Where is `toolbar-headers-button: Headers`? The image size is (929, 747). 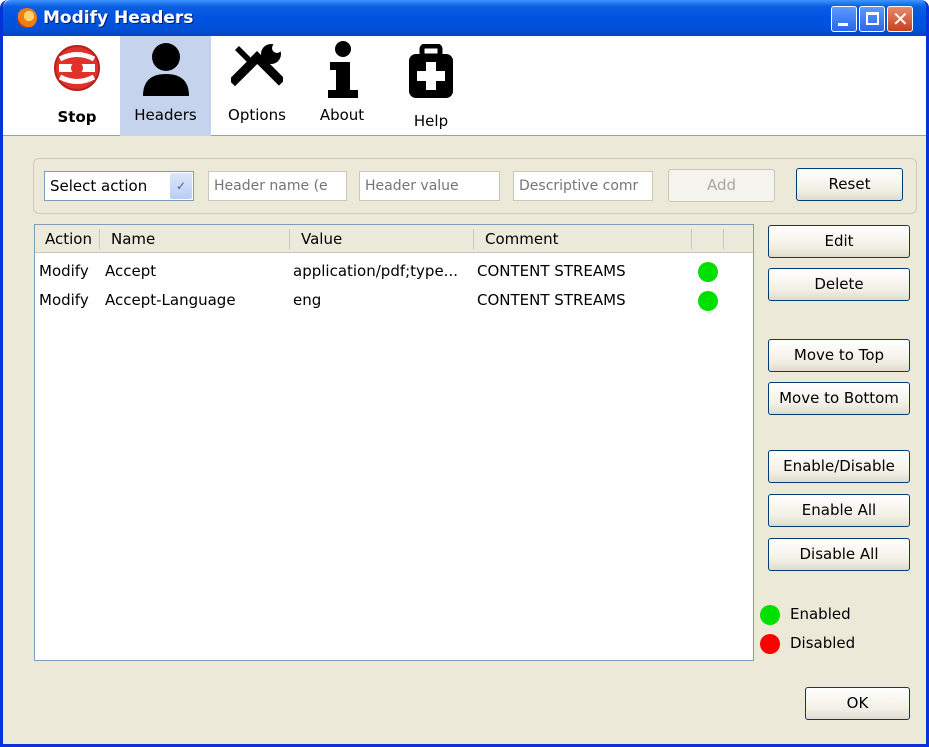
toolbar-headers-button: Headers is located at coordinates (165, 86).